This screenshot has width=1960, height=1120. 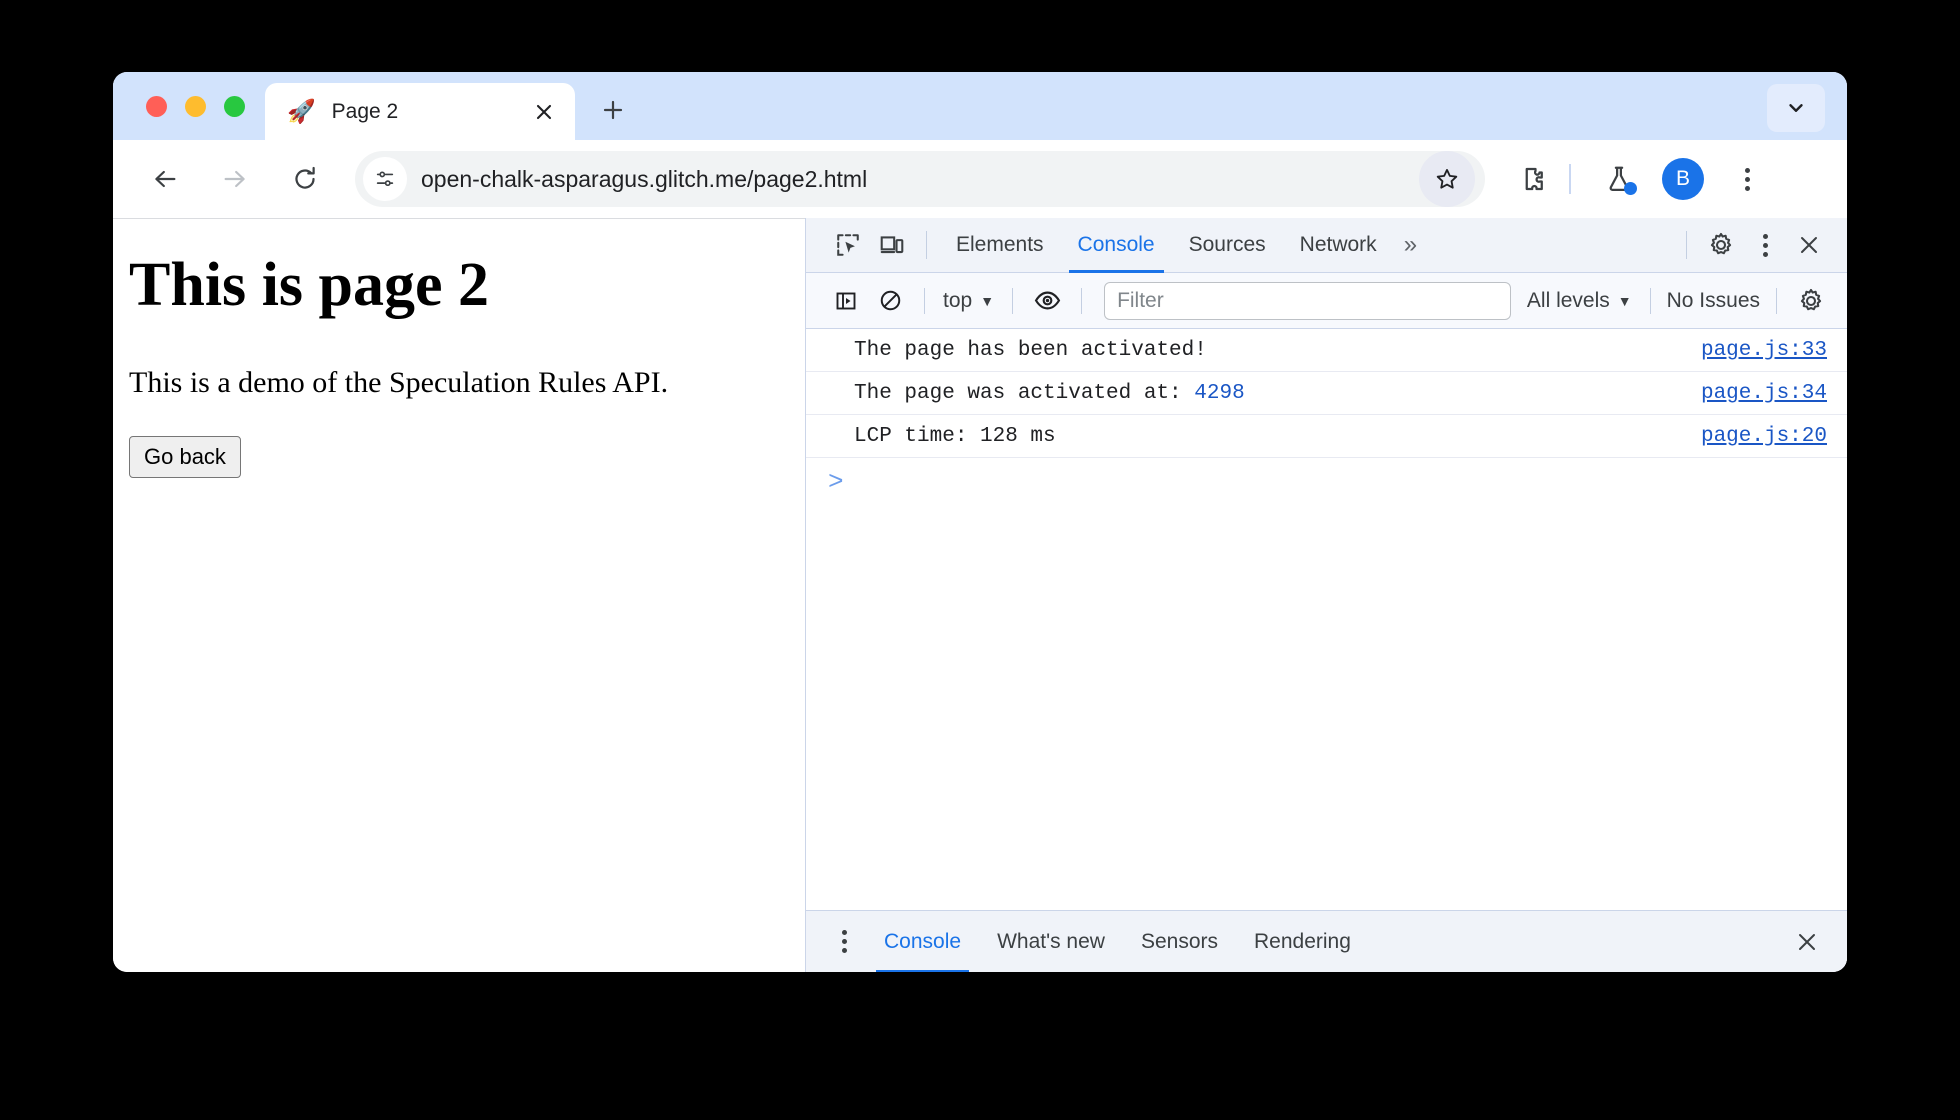 What do you see at coordinates (1686, 245) in the screenshot?
I see `devtools-actions-divider` at bounding box center [1686, 245].